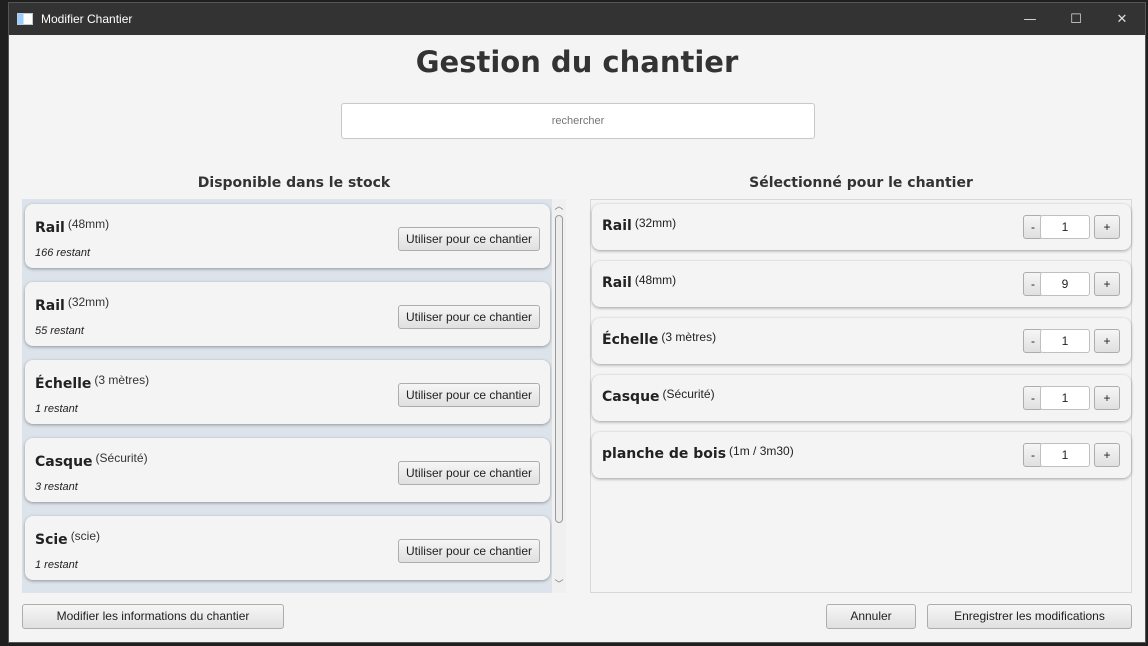 This screenshot has height=646, width=1148. I want to click on stock-heading: Disponible dans le stock, so click(294, 183).